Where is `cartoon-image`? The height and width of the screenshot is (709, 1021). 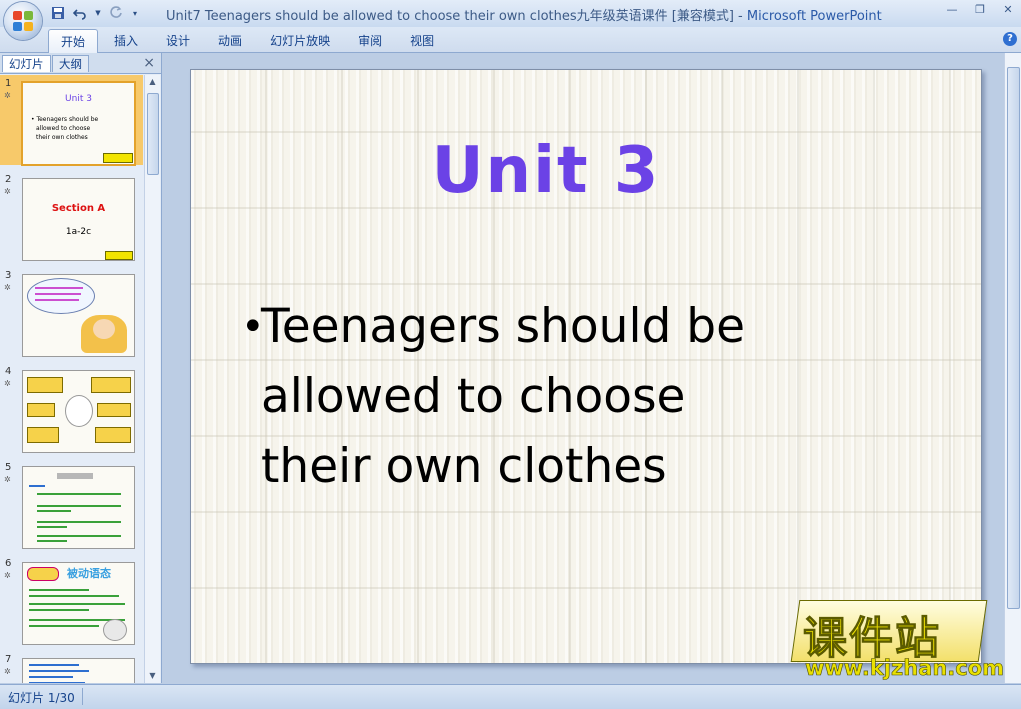 cartoon-image is located at coordinates (115, 630).